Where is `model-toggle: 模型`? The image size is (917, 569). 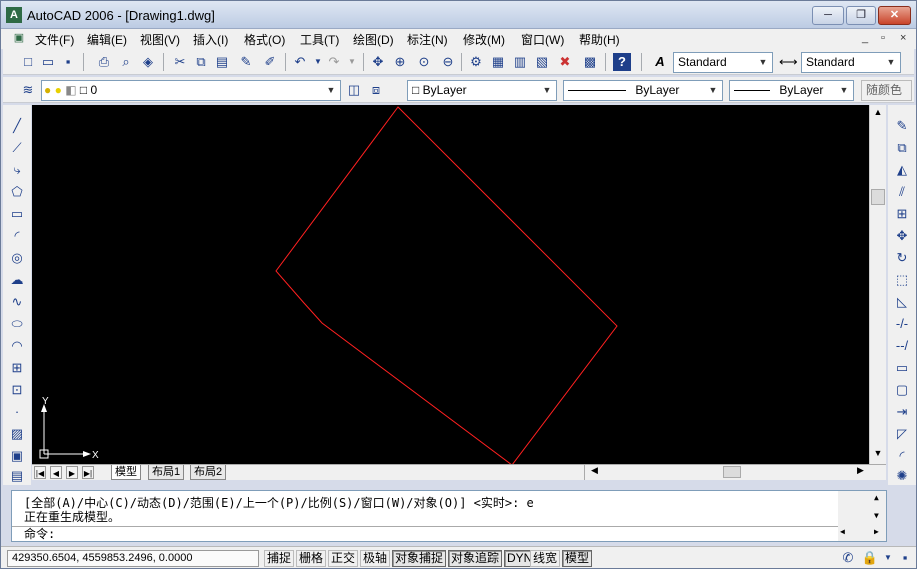 model-toggle: 模型 is located at coordinates (577, 558).